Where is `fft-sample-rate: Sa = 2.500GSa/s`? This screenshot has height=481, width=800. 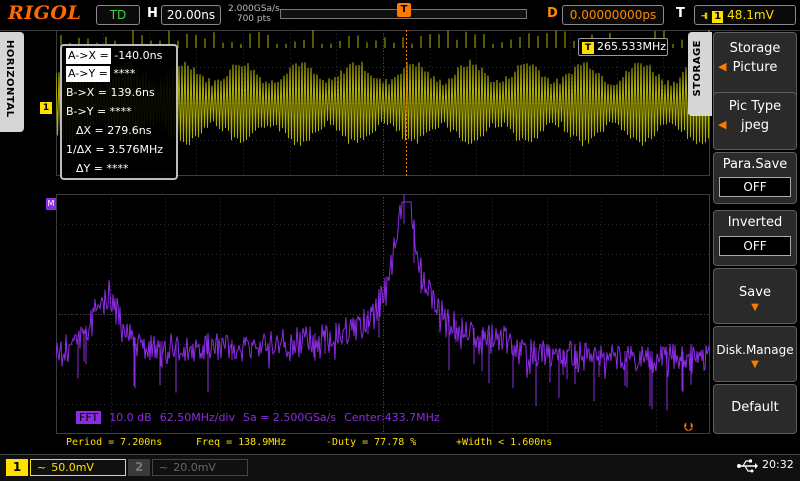
fft-sample-rate: Sa = 2.500GSa/s is located at coordinates (290, 417).